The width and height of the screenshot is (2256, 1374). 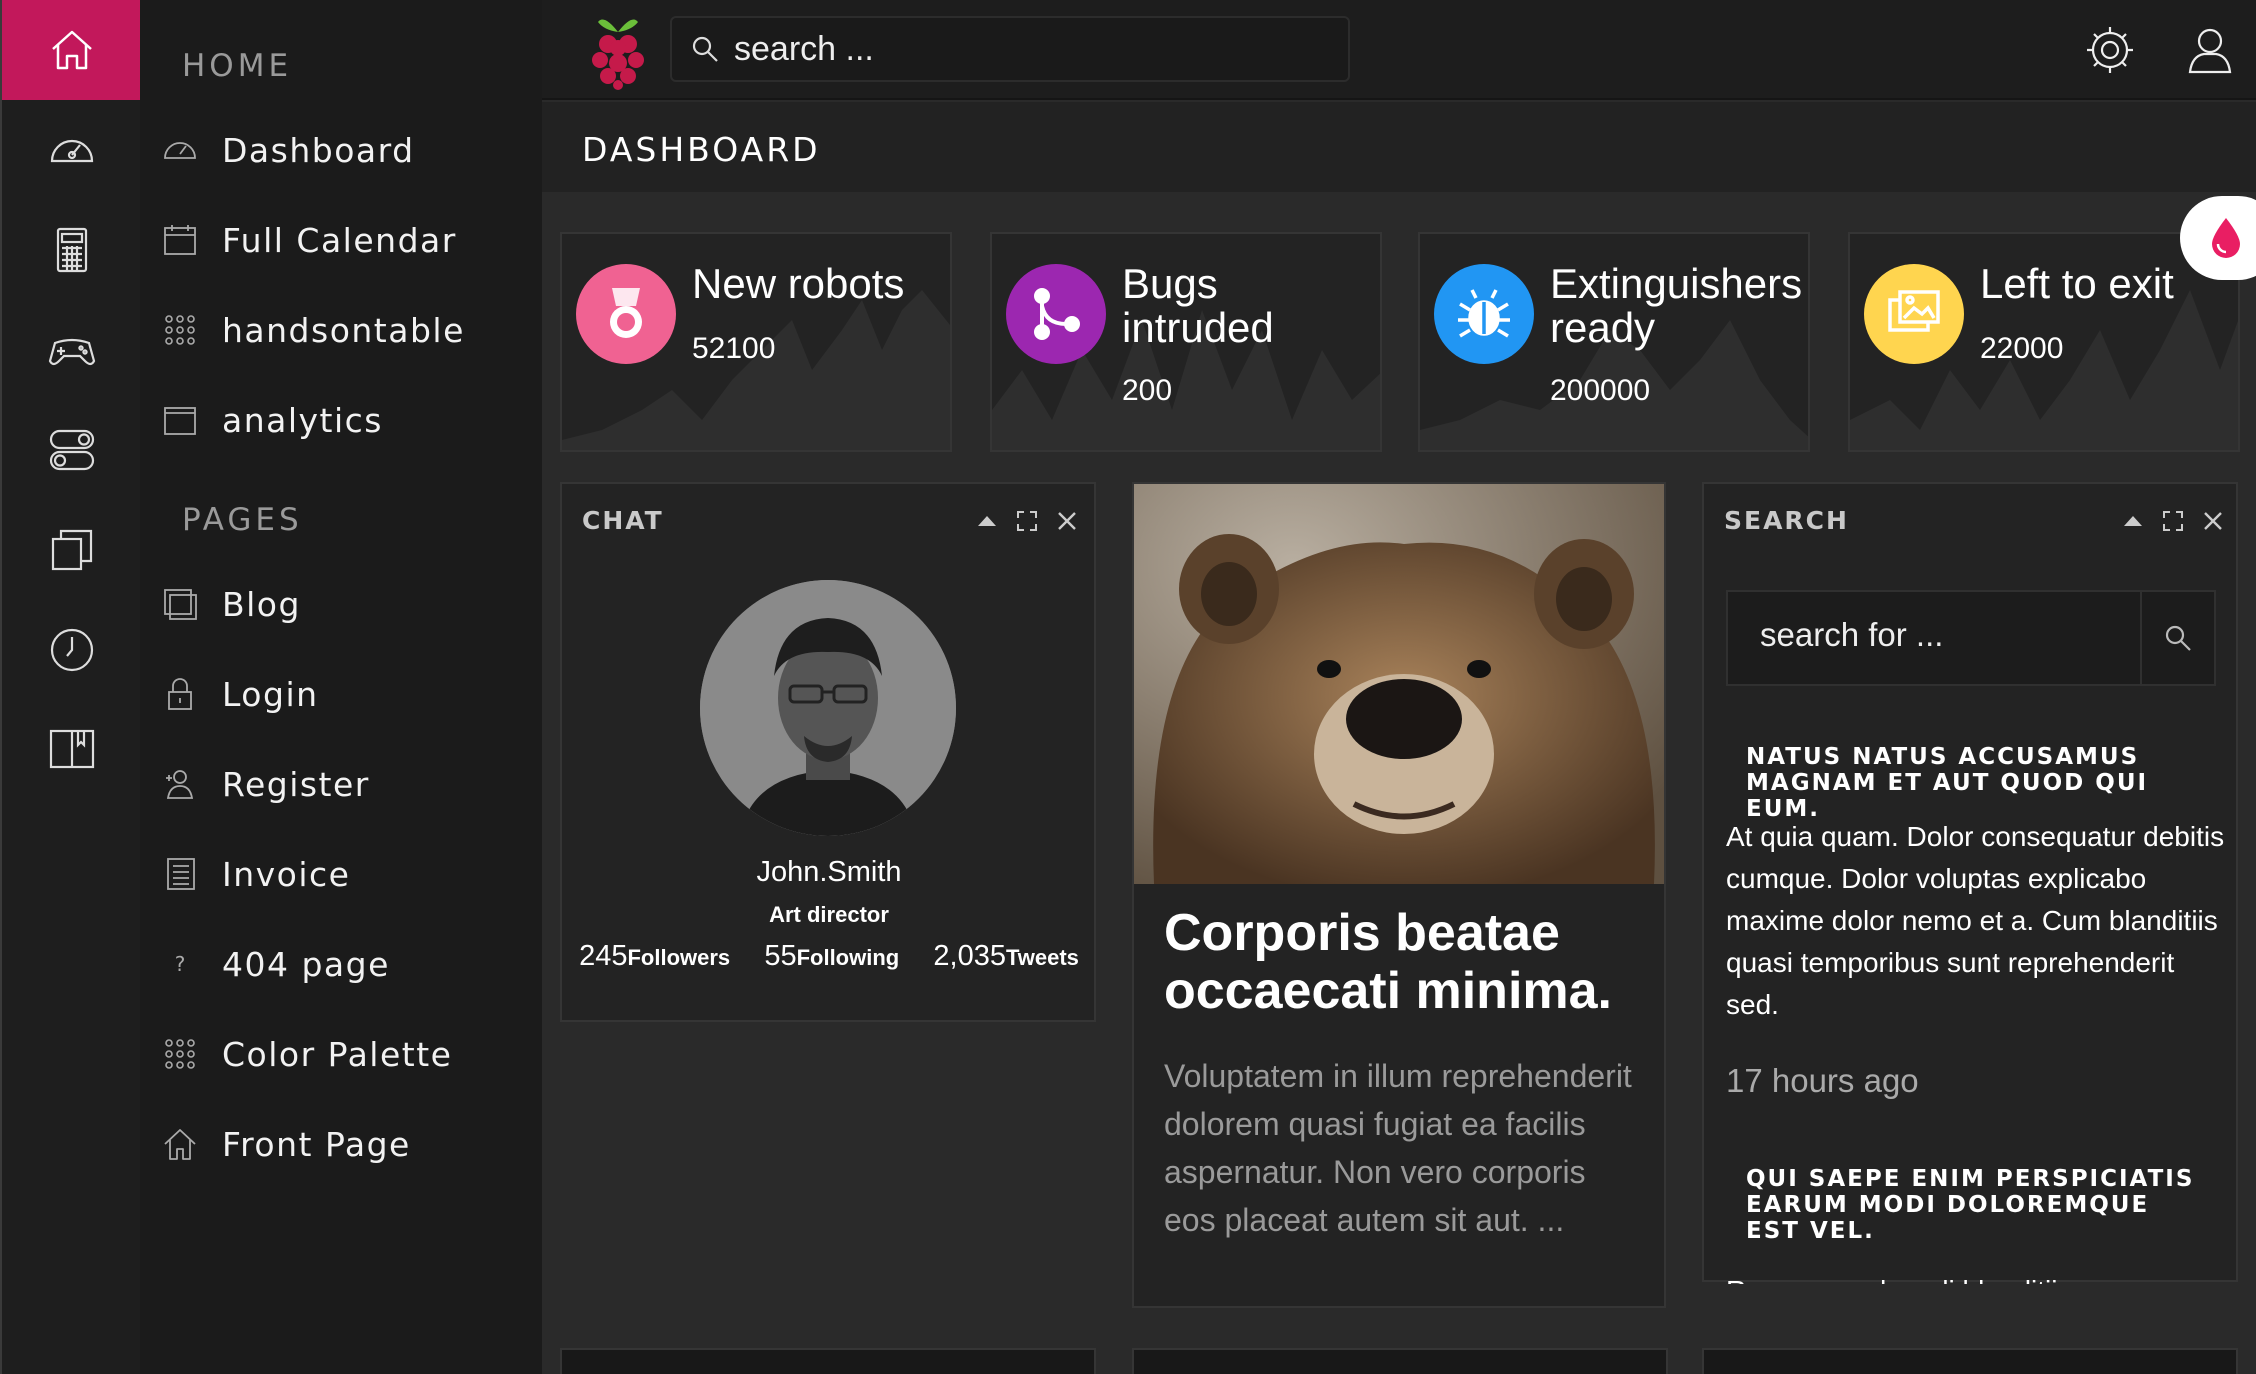 What do you see at coordinates (180, 604) in the screenshot?
I see `browser-icon` at bounding box center [180, 604].